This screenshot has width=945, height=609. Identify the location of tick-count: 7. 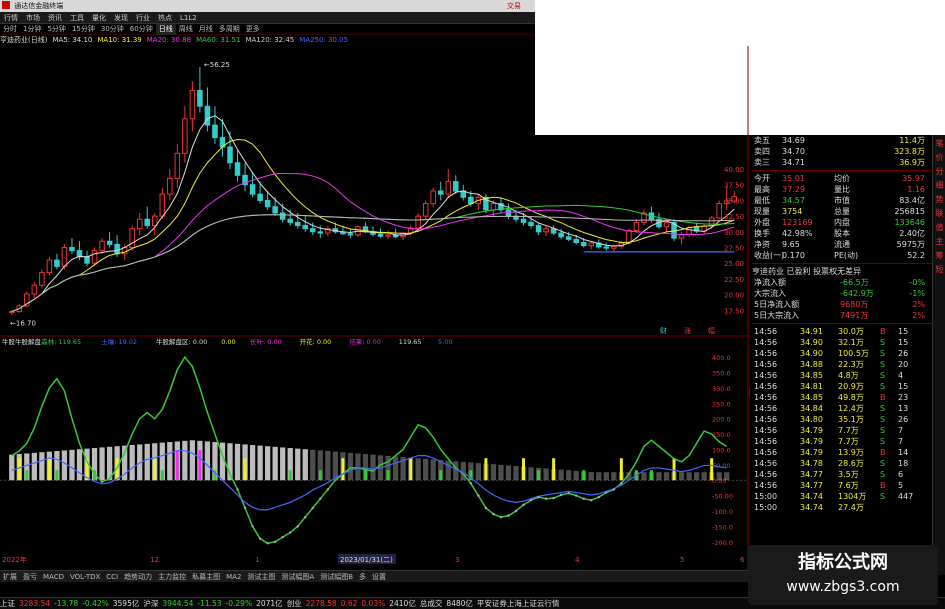
(901, 441).